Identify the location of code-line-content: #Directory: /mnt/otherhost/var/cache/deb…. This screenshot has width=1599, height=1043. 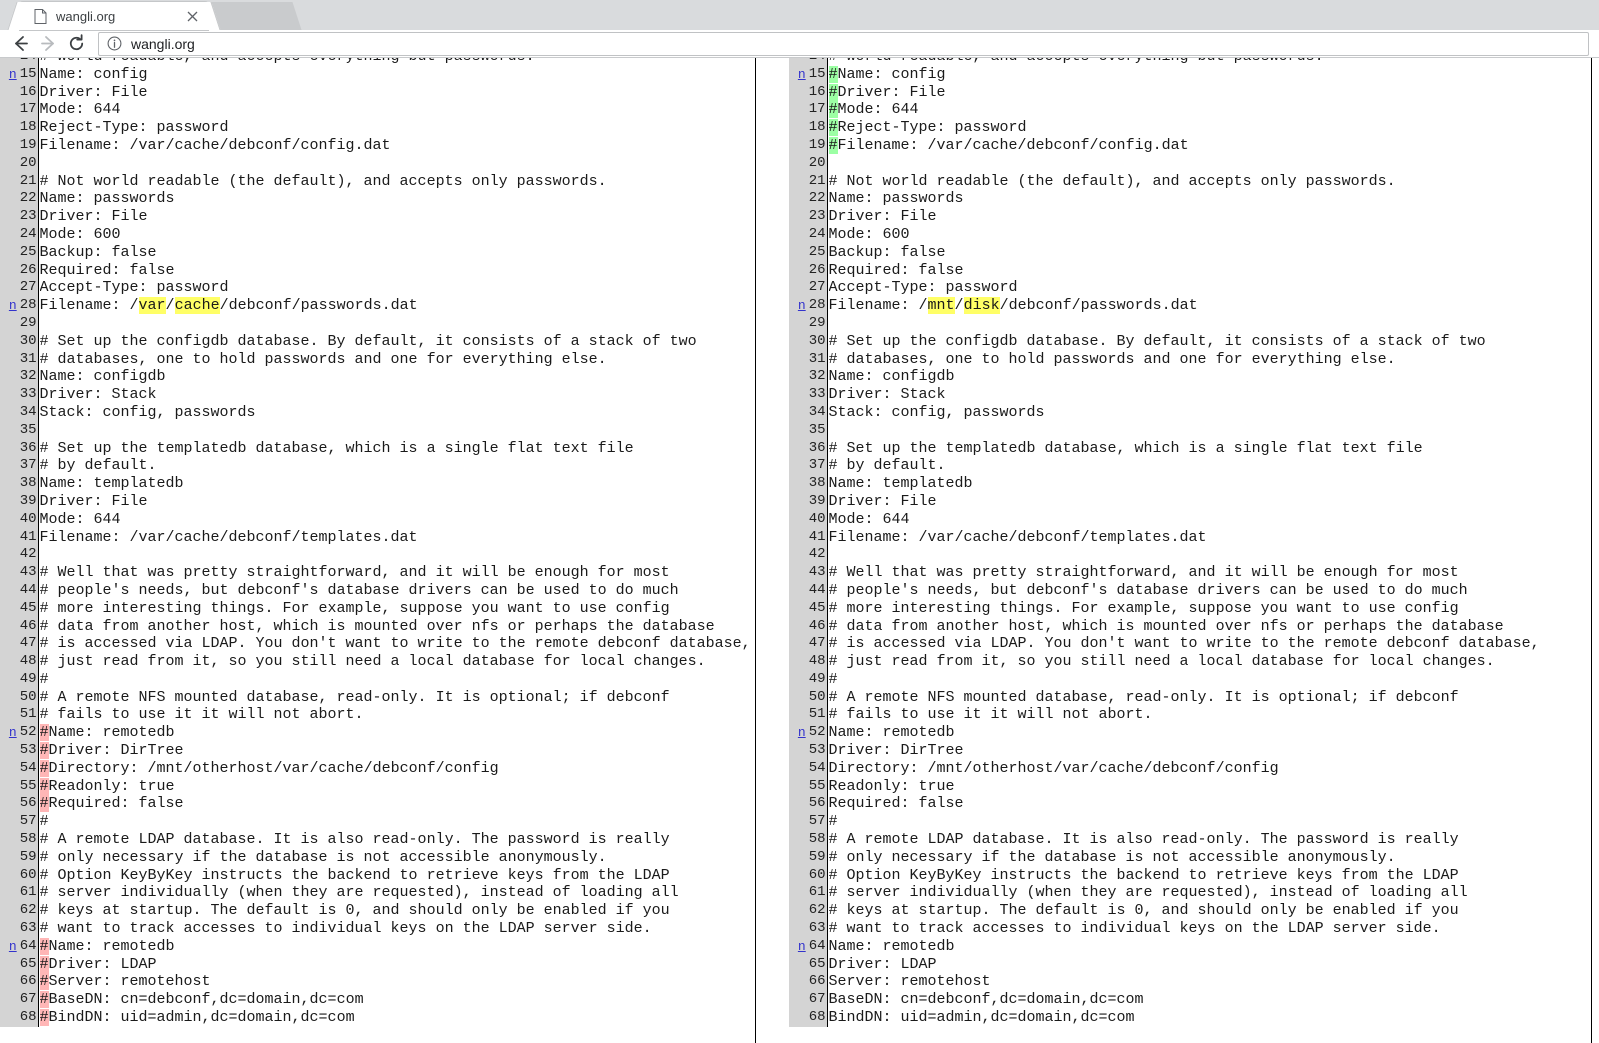
(396, 768).